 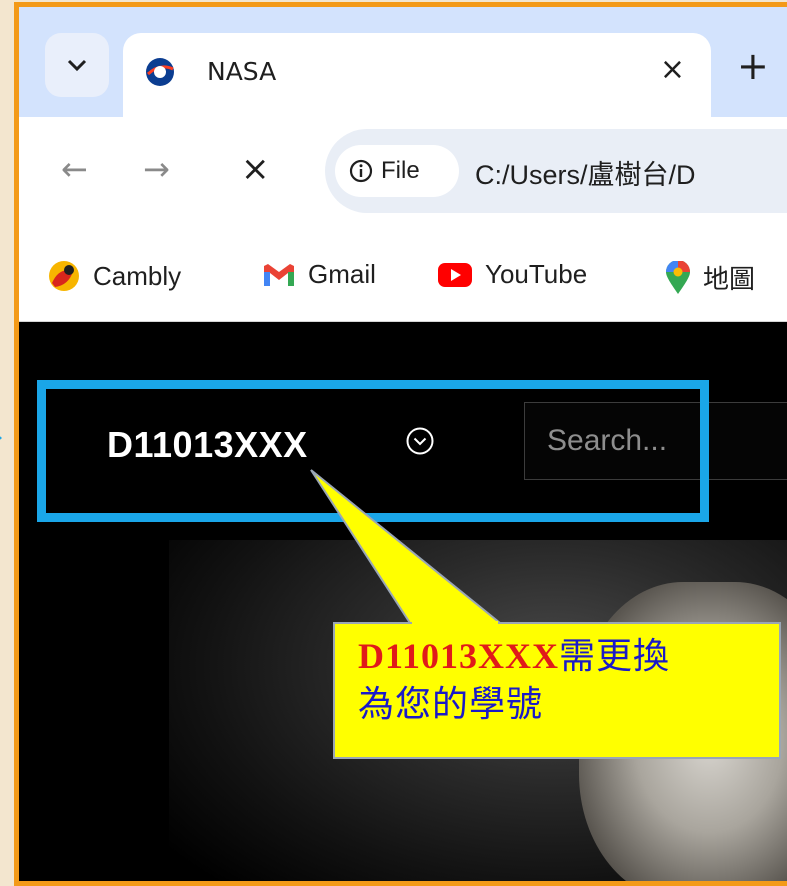 I want to click on callout-text: D11013XXX需更換 為您的學號, so click(x=563, y=680).